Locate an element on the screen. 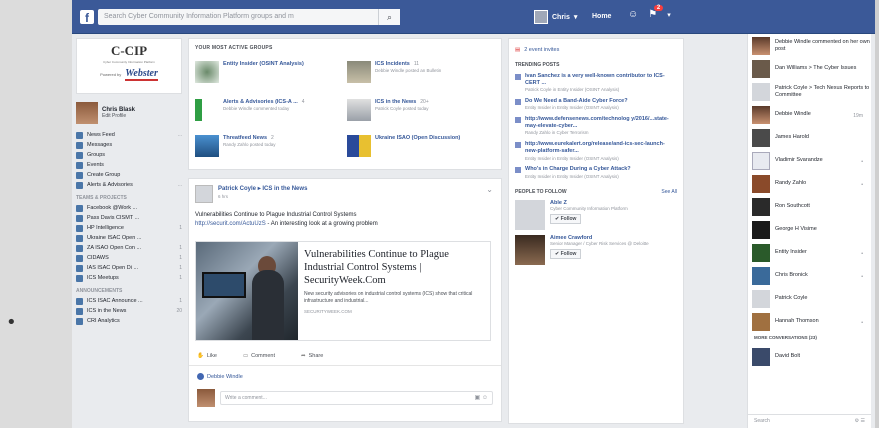  chat-contact: Randy Zahlo • is located at coordinates (809, 183).